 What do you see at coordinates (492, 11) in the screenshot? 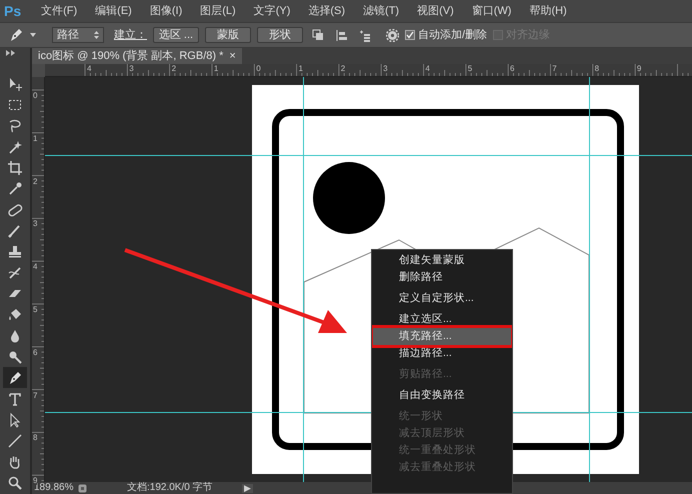
I see `menu-item: 窗口(W)` at bounding box center [492, 11].